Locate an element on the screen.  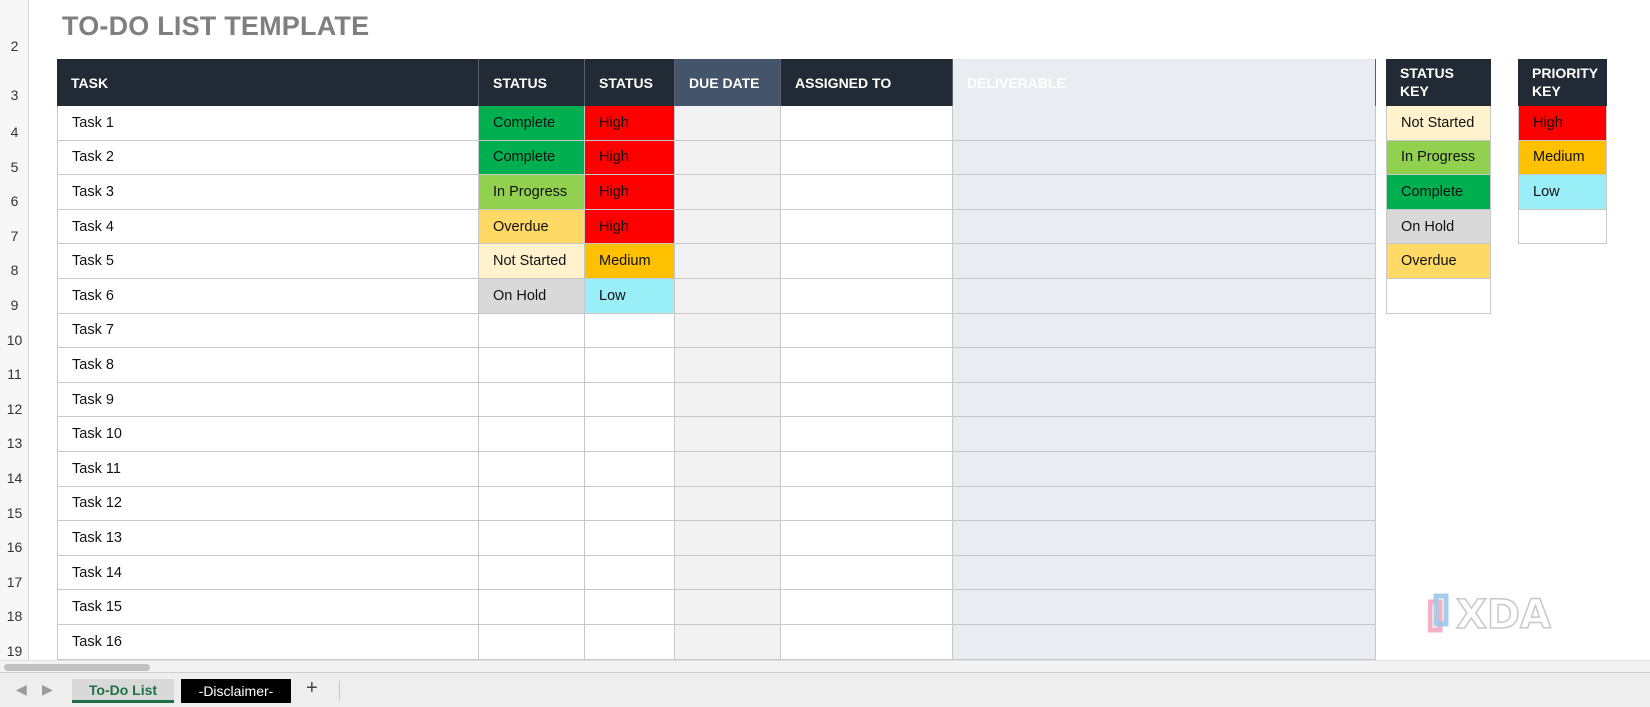
row-number: 11 is located at coordinates (14, 374).